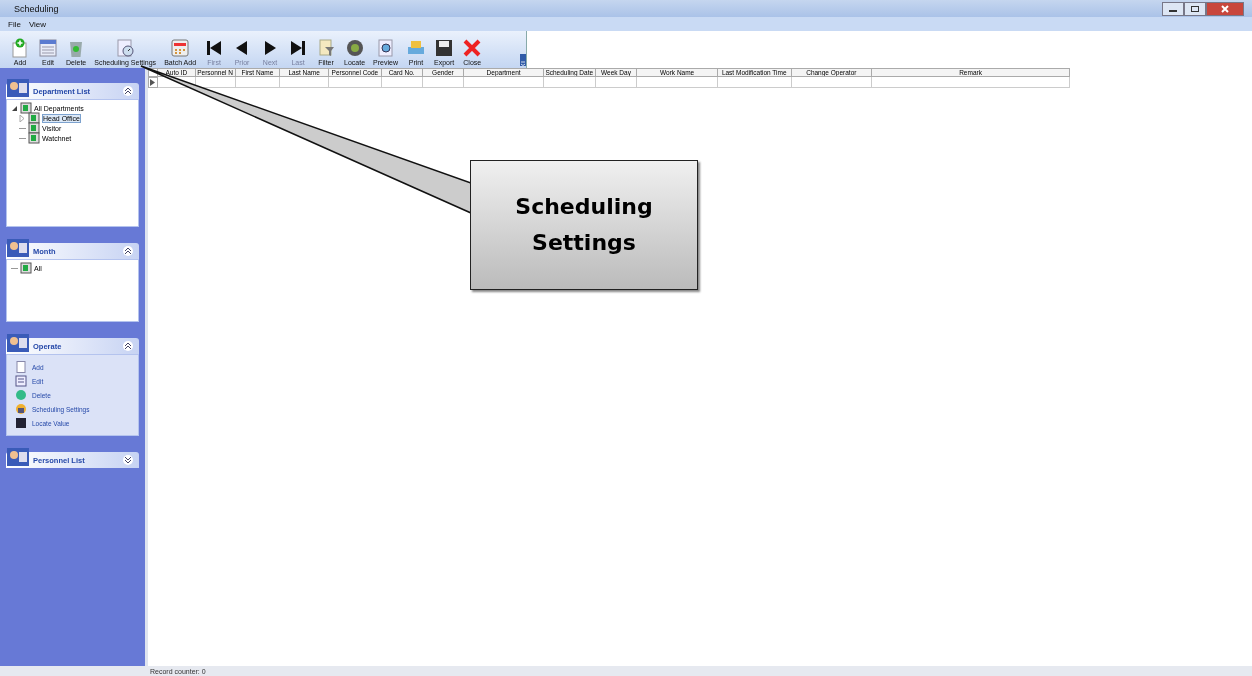  I want to click on minimize-button, so click(1173, 8).